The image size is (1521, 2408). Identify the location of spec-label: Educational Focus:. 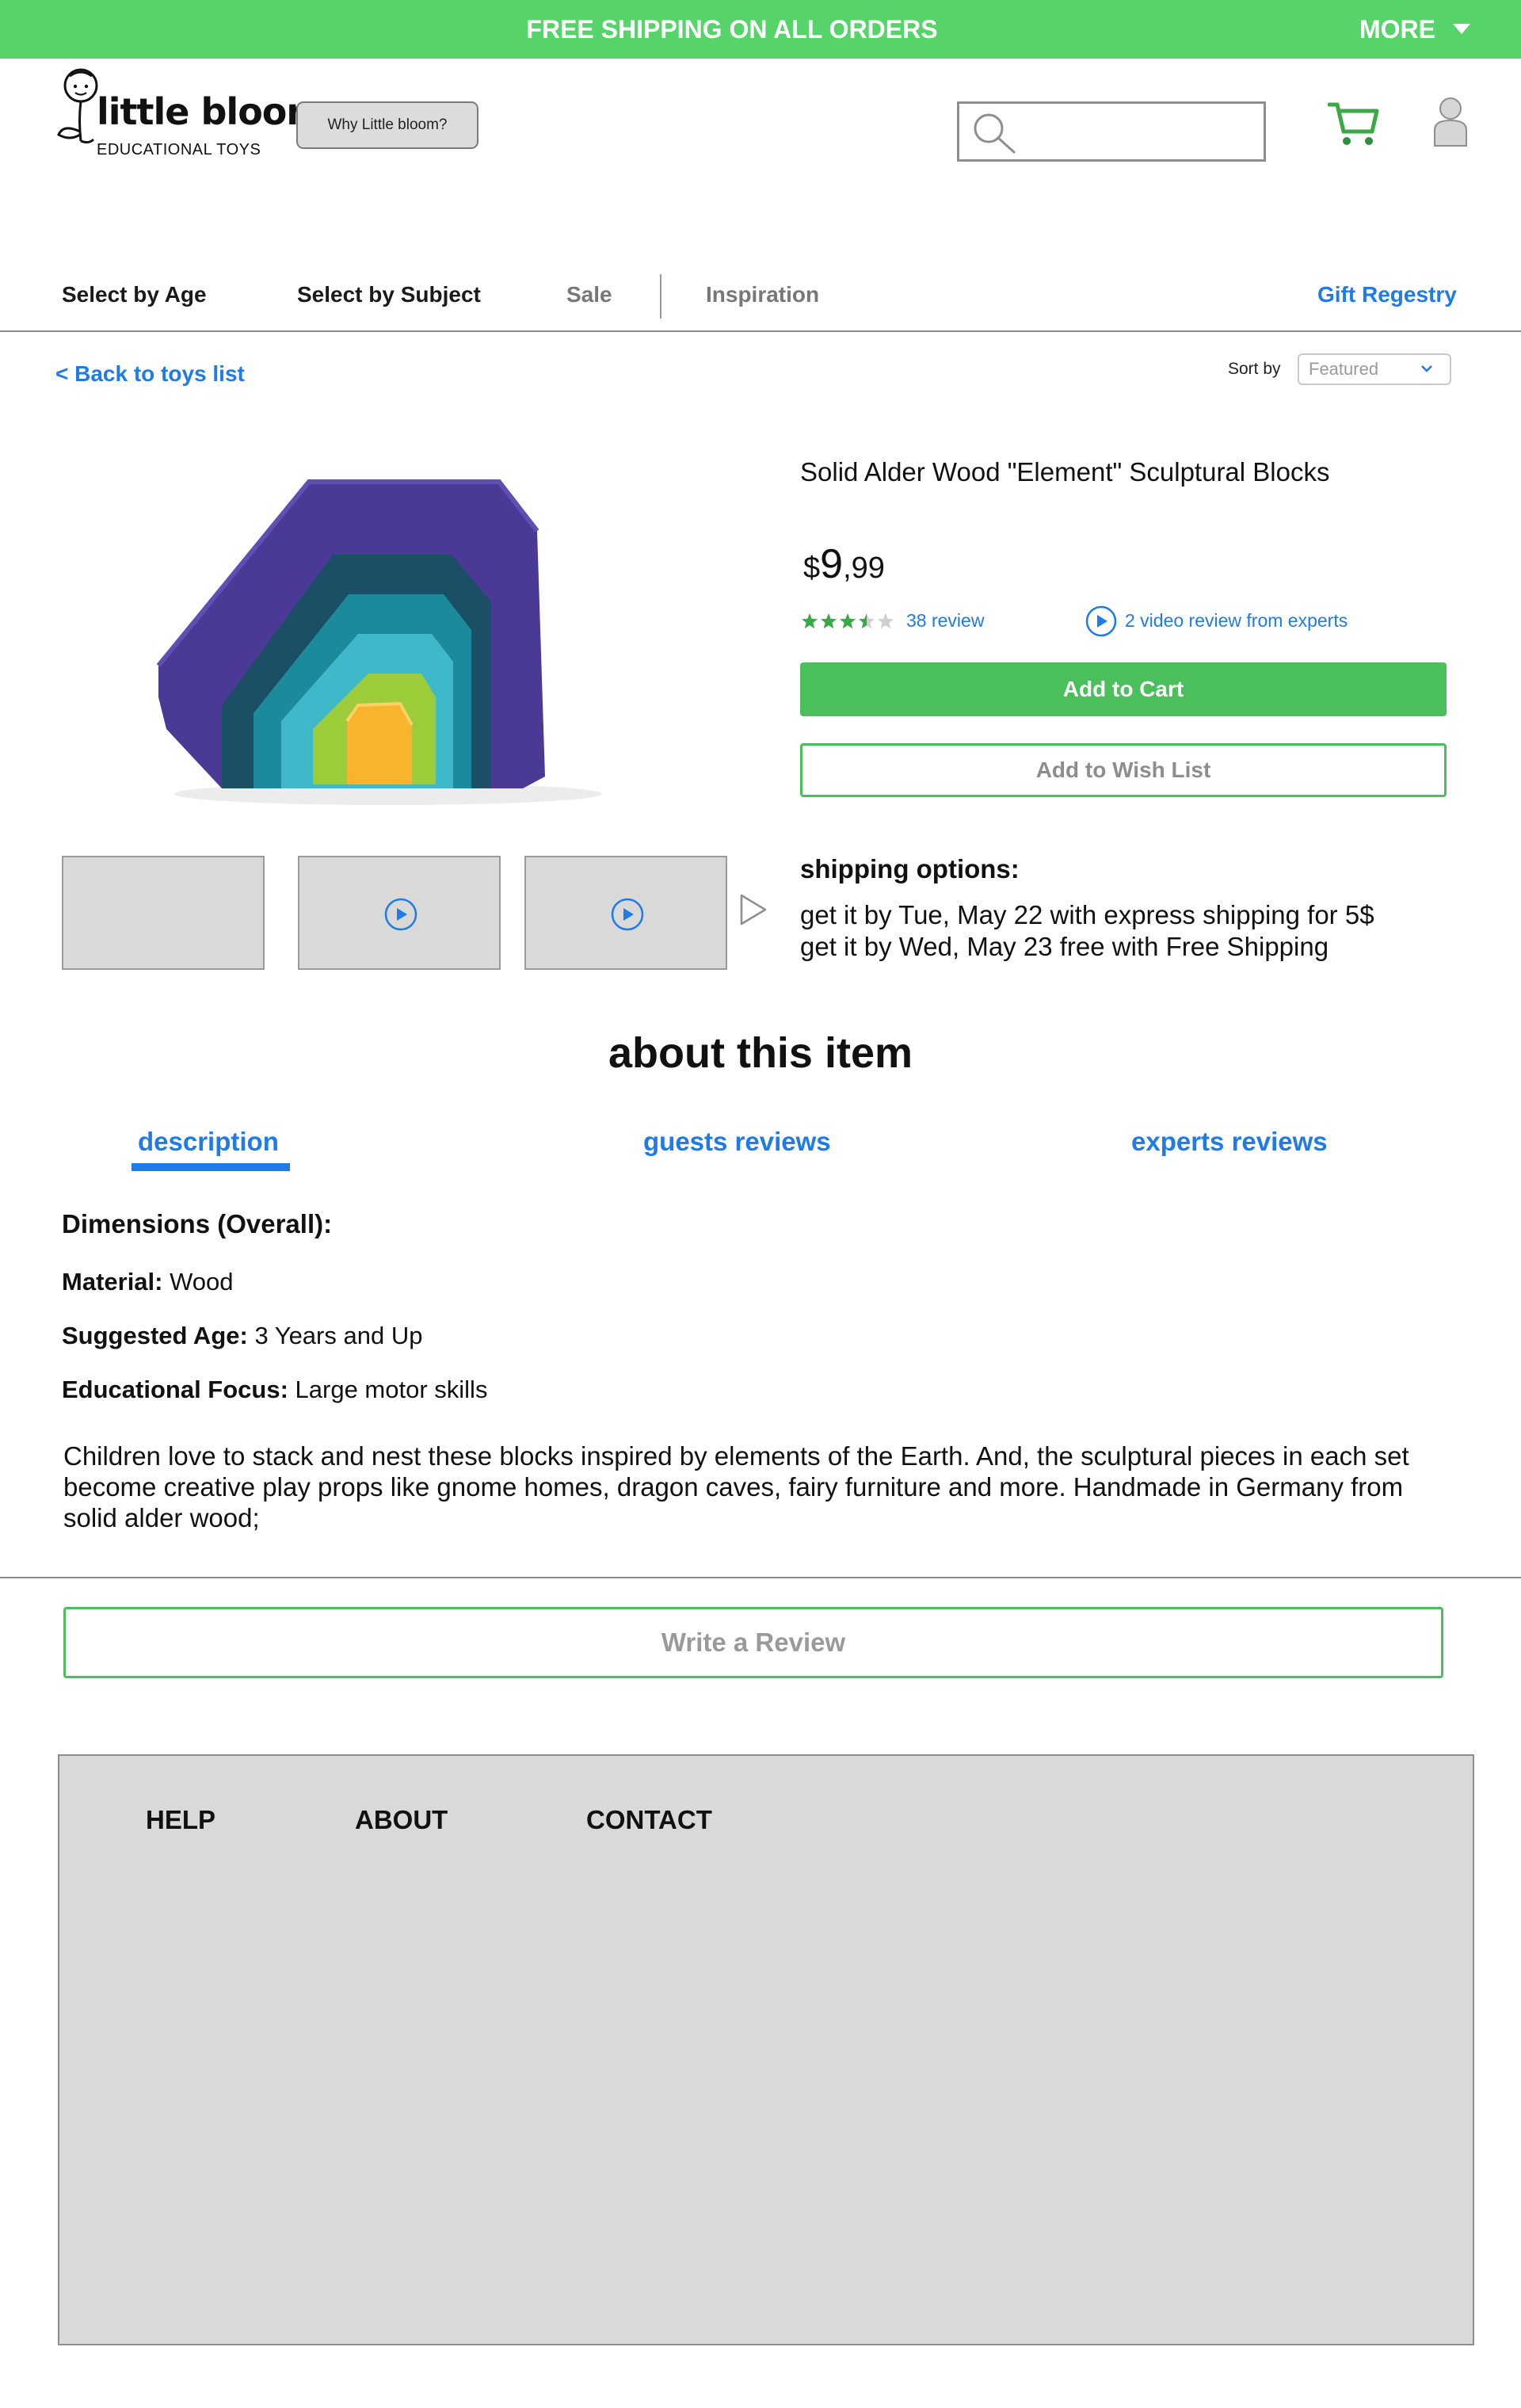
(175, 1389).